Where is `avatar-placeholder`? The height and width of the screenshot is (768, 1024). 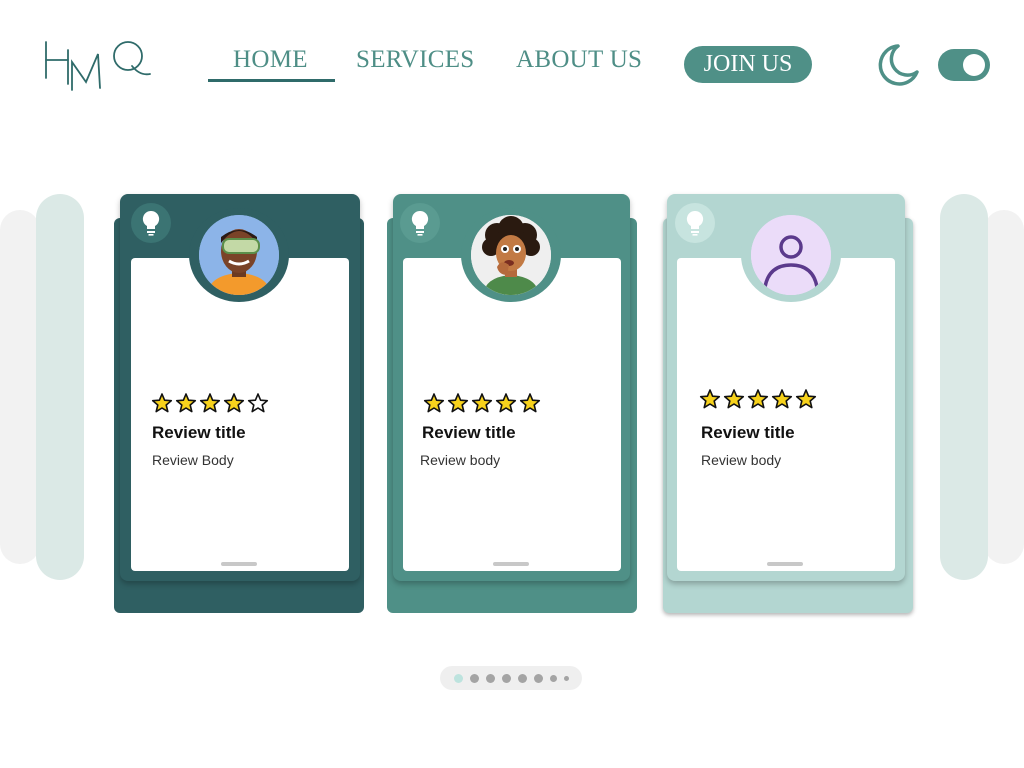 avatar-placeholder is located at coordinates (791, 255).